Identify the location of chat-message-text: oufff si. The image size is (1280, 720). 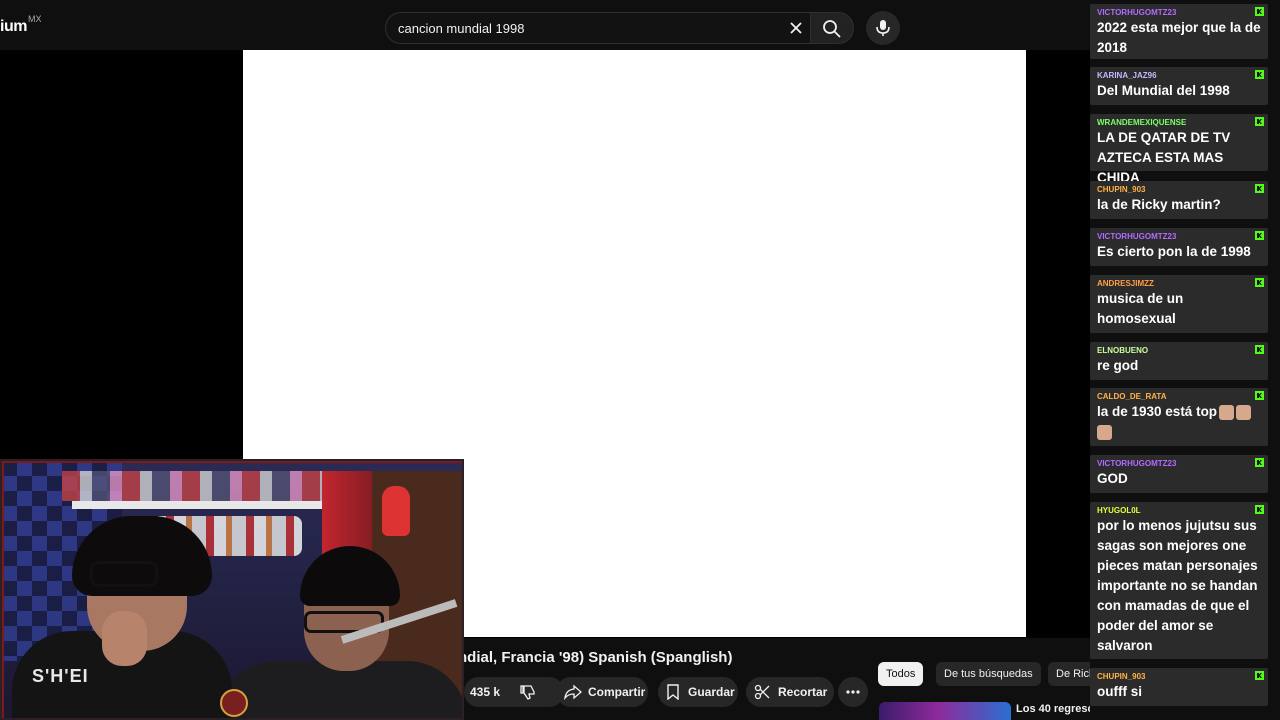
(1119, 691).